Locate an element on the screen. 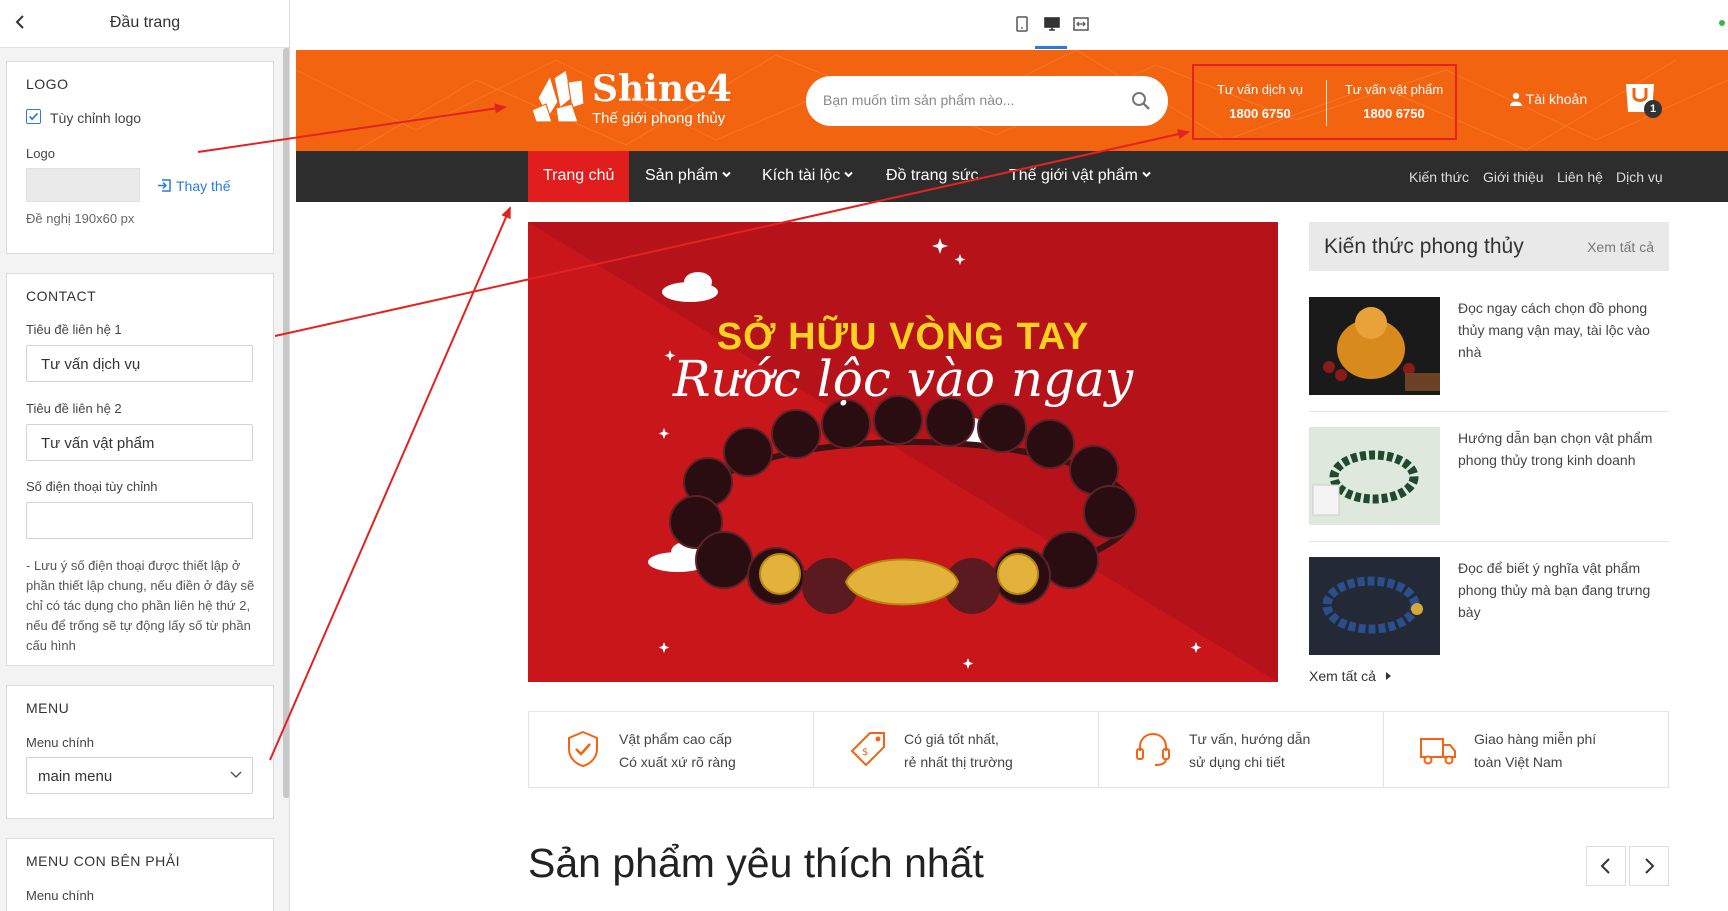 The width and height of the screenshot is (1728, 911). feature-line1: Vật phẩm cao cấp is located at coordinates (675, 739).